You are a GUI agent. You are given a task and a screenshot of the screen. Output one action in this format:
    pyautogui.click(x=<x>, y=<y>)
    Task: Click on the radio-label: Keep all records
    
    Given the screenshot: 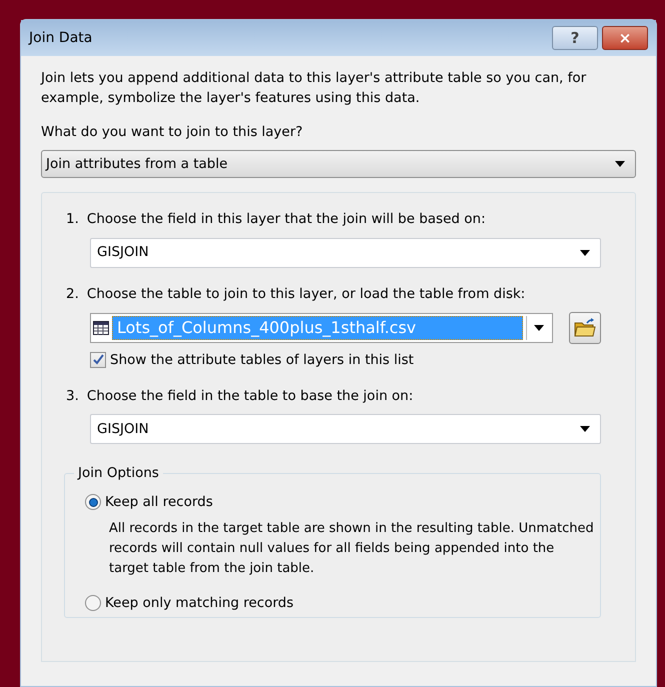 What is the action you would take?
    pyautogui.click(x=159, y=502)
    